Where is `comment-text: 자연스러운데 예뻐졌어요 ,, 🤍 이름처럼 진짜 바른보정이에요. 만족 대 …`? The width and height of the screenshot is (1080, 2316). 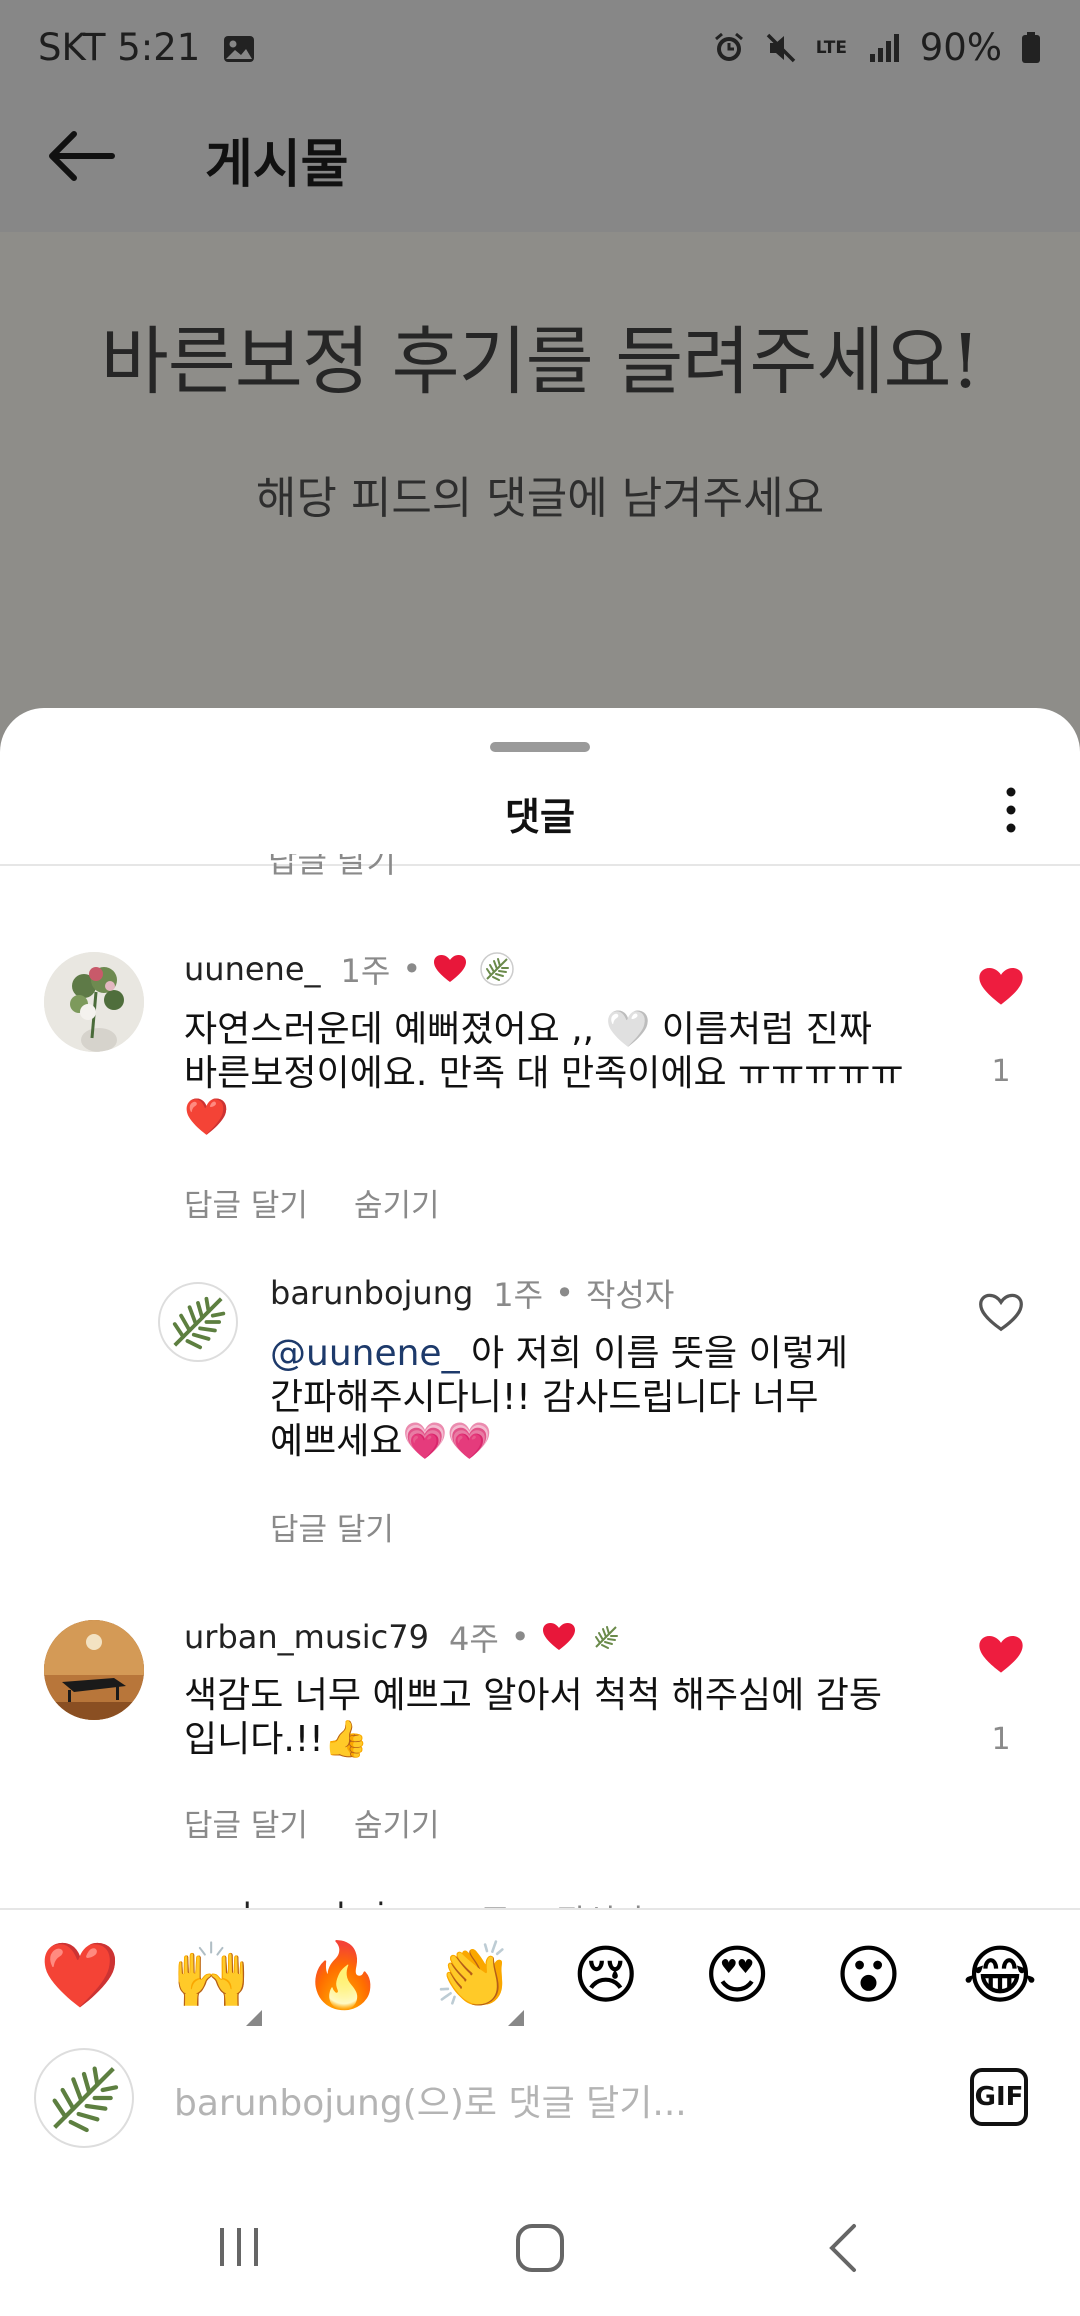 comment-text: 자연스러운데 예뻐졌어요 ,, 🤍 이름처럼 진짜 바른보정이에요. 만족 대 … is located at coordinates (544, 1074).